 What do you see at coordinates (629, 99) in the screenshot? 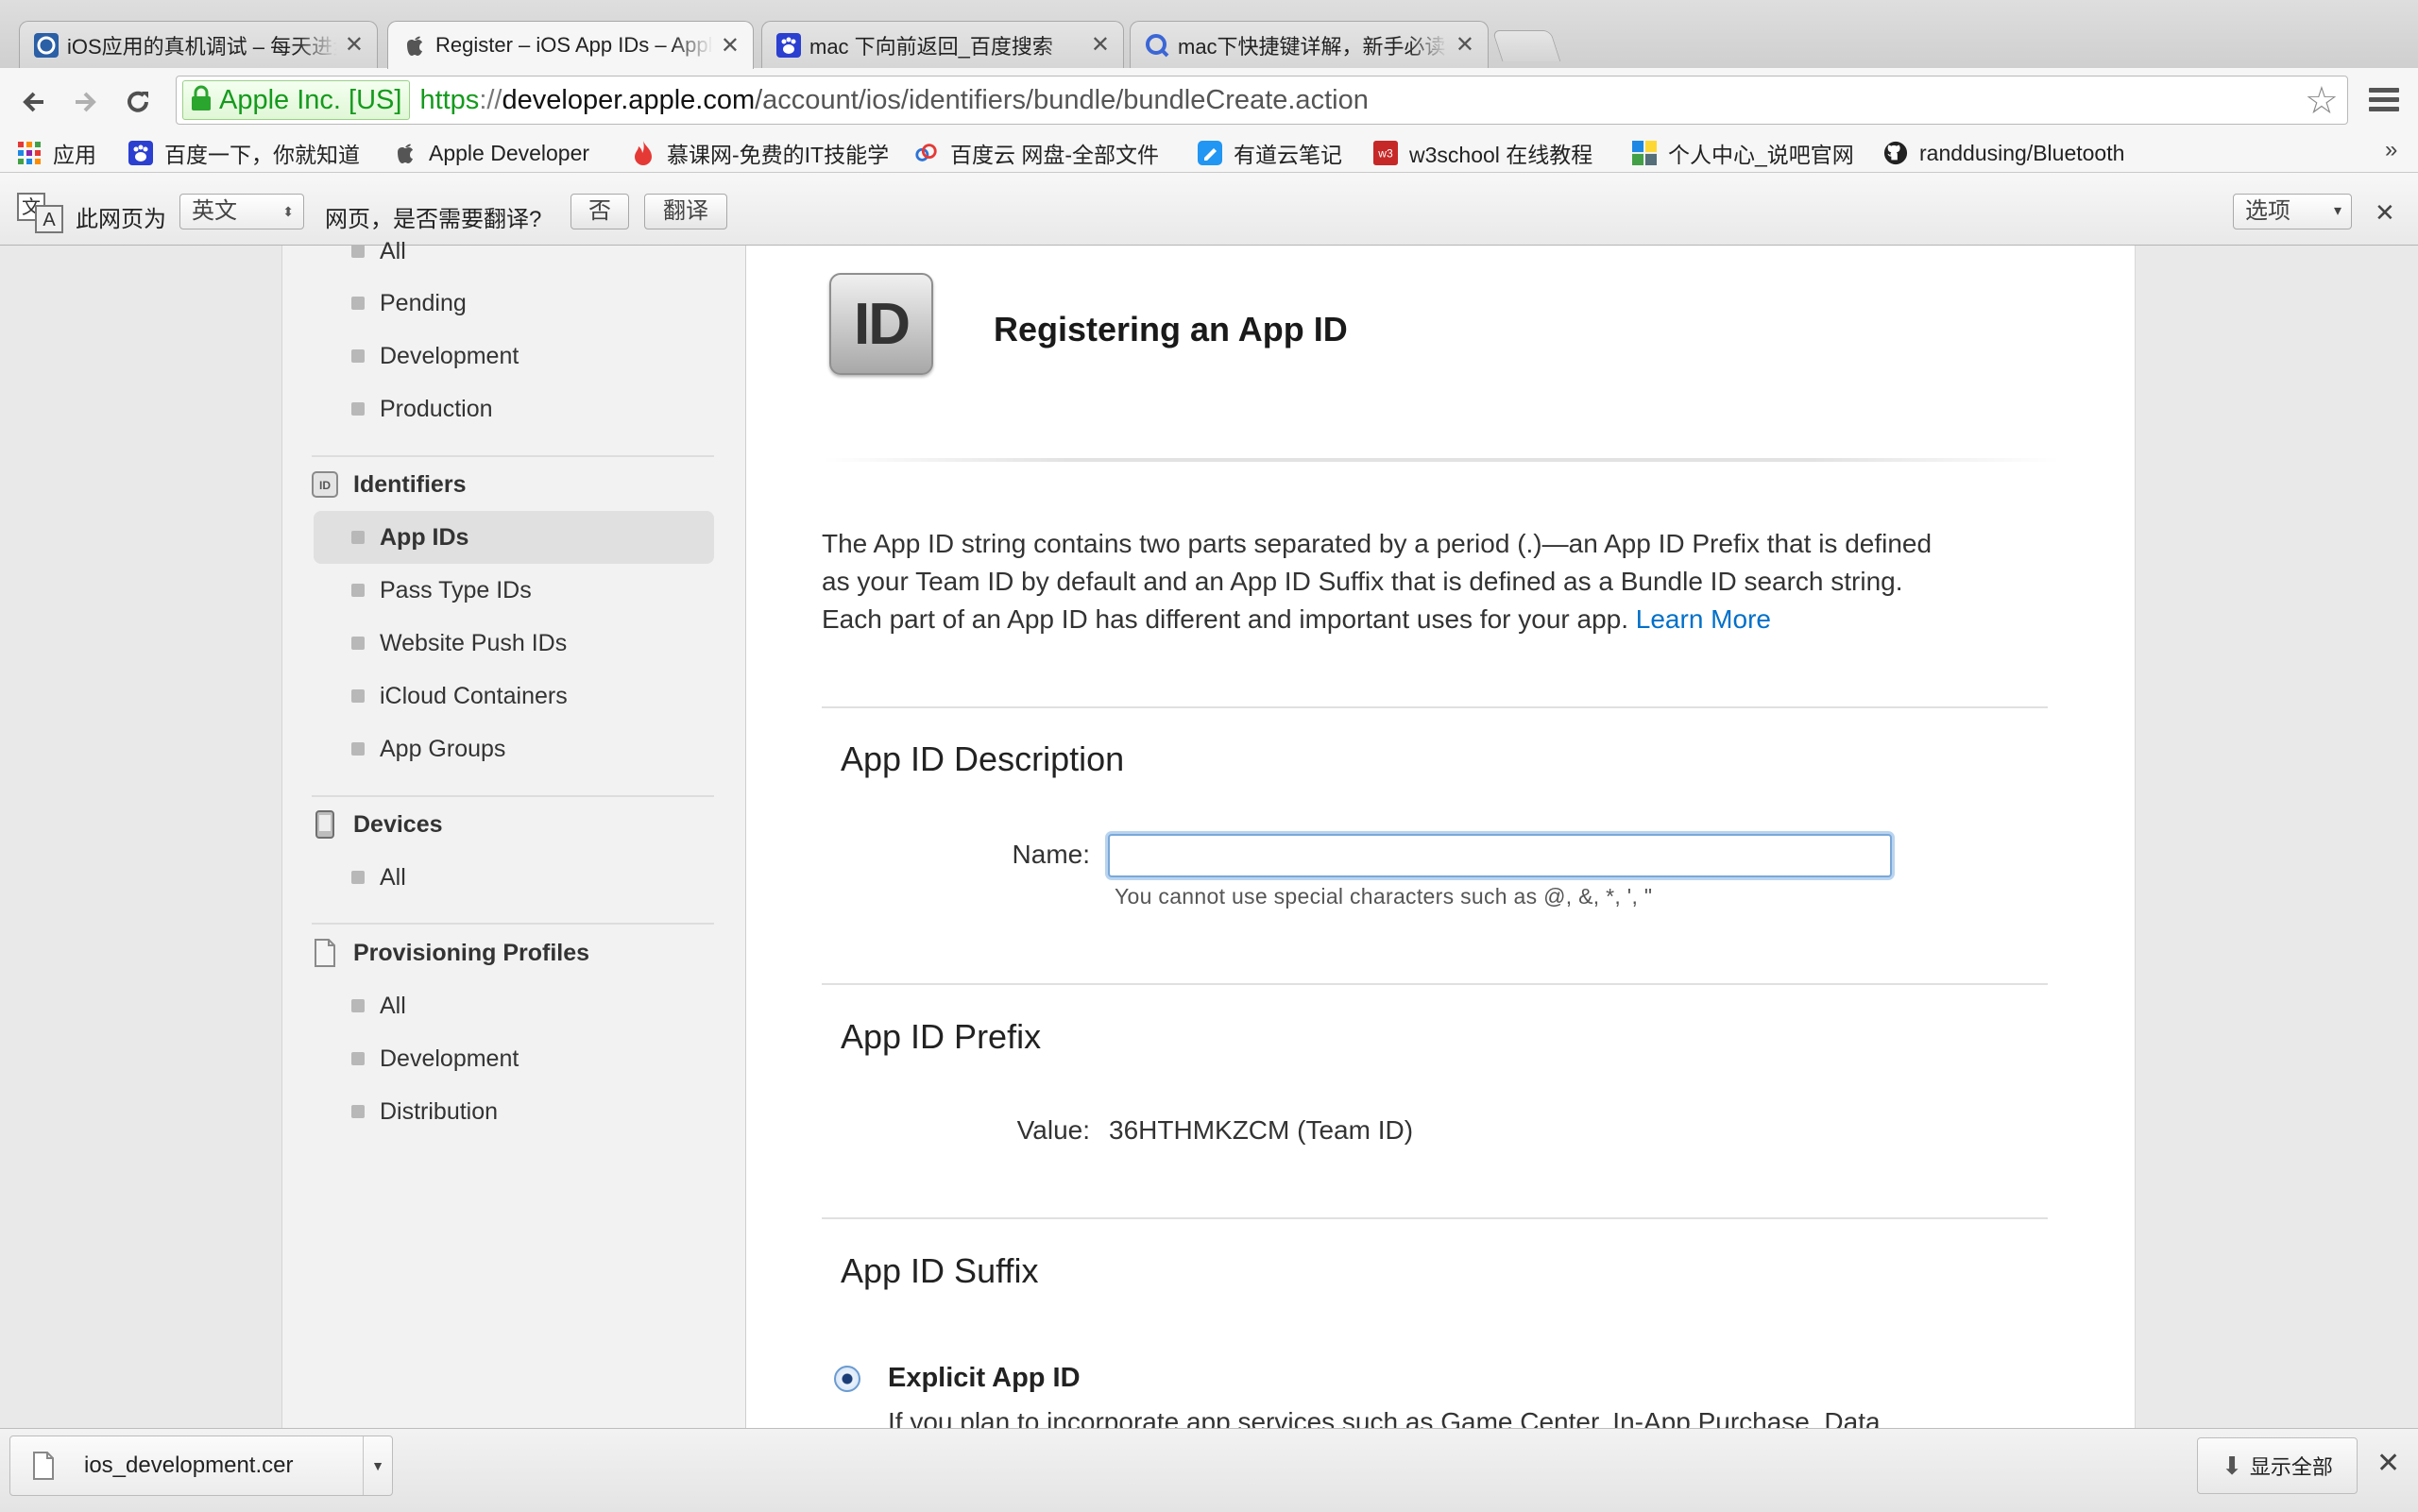
I see `url-host: developer.apple.com` at bounding box center [629, 99].